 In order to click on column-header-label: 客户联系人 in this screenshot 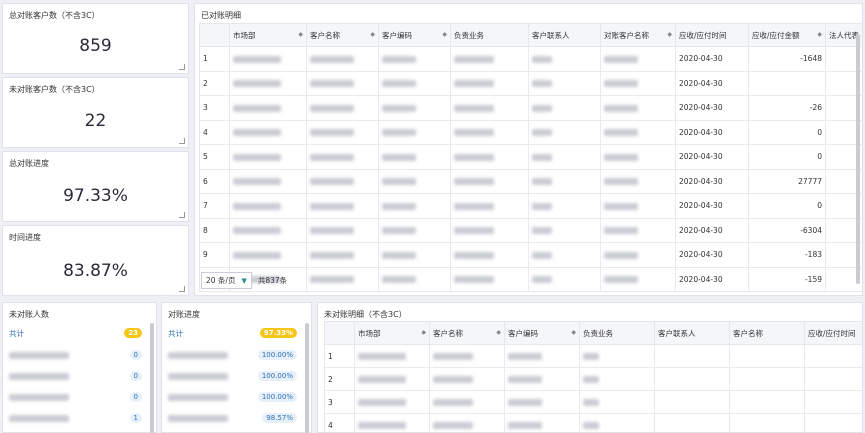, I will do `click(551, 35)`.